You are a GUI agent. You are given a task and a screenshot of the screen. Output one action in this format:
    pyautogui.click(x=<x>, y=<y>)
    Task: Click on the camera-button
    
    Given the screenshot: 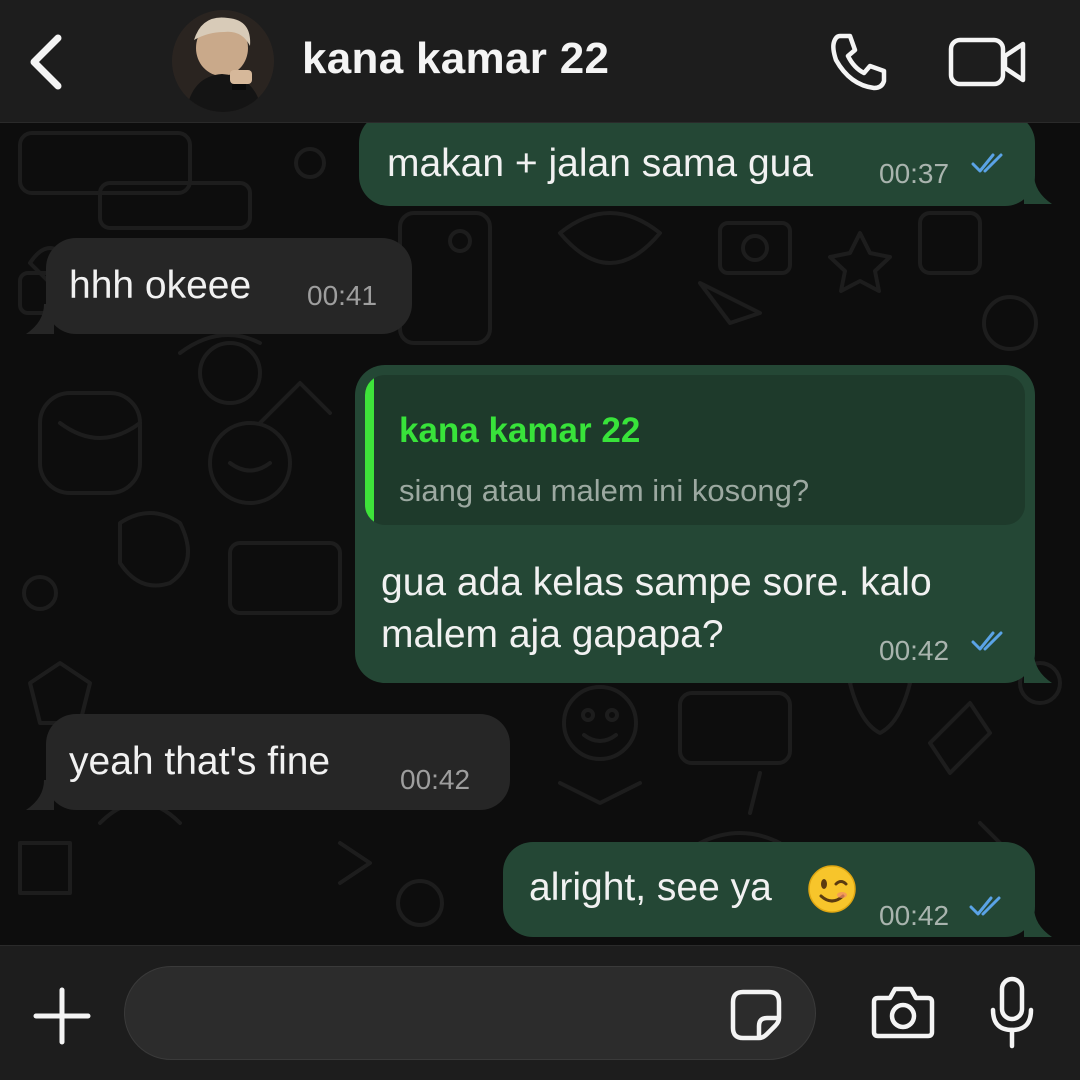 What is the action you would take?
    pyautogui.click(x=903, y=1012)
    